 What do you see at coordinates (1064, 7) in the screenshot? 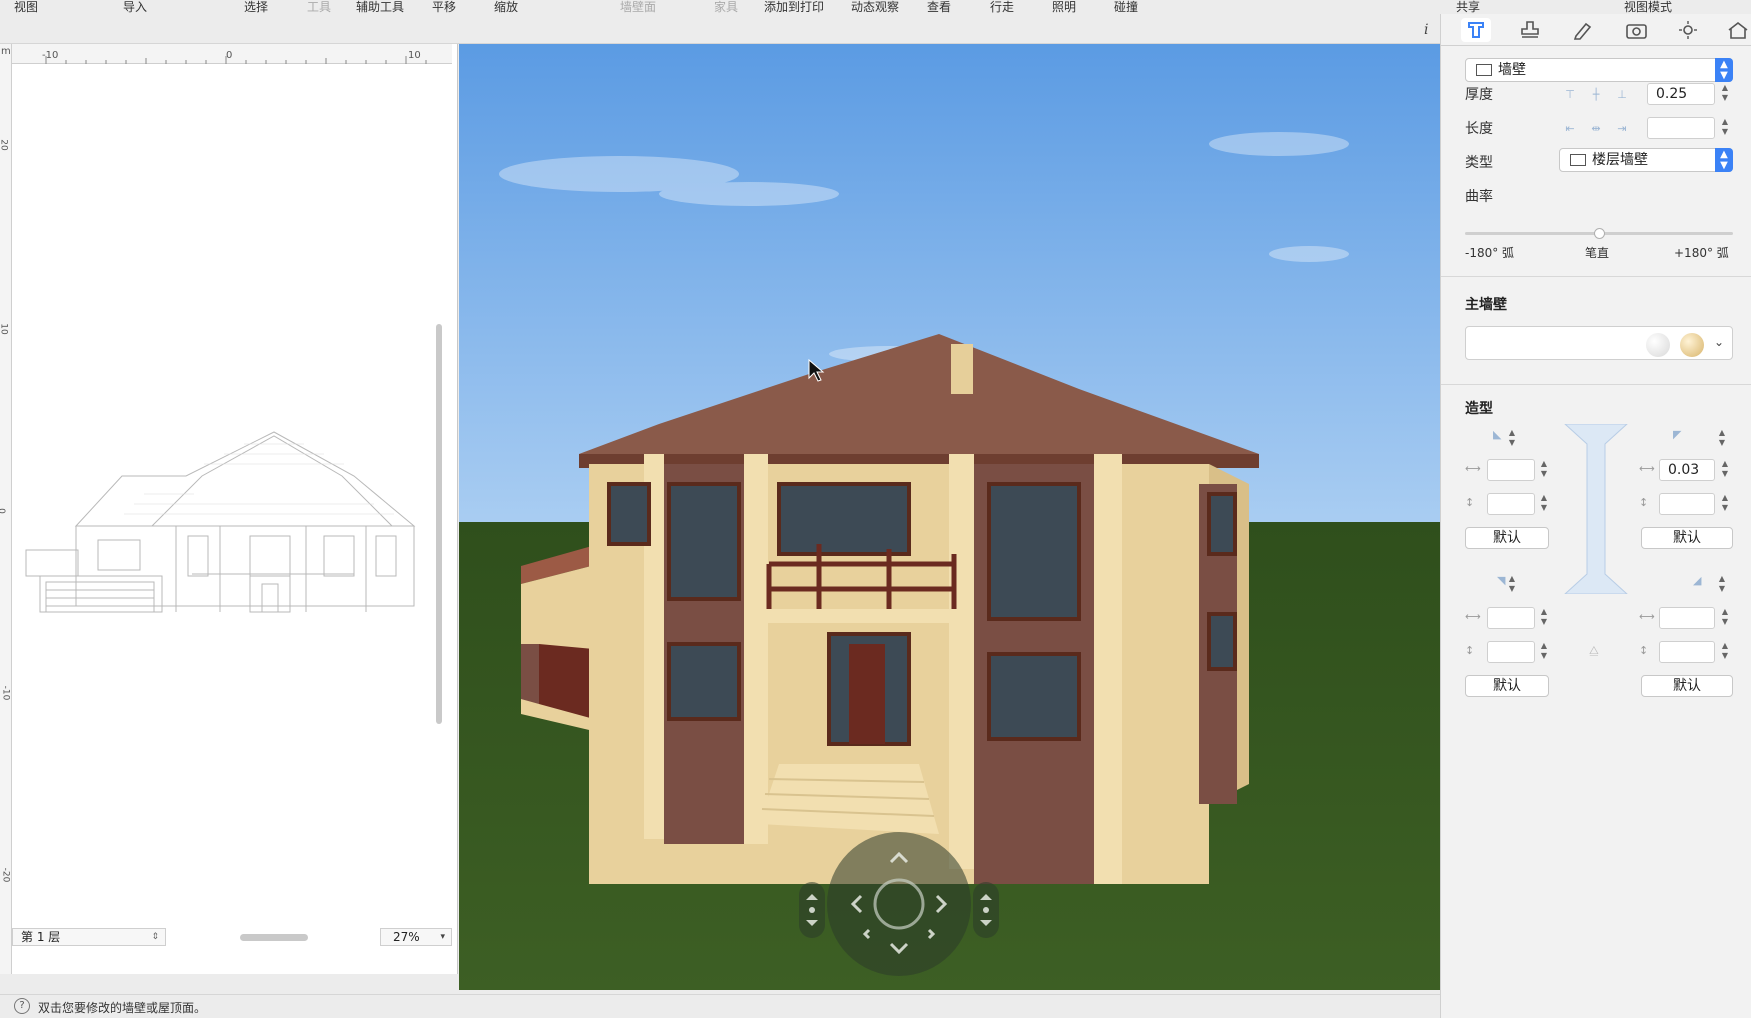
I see `toolbar-lighting: 照明` at bounding box center [1064, 7].